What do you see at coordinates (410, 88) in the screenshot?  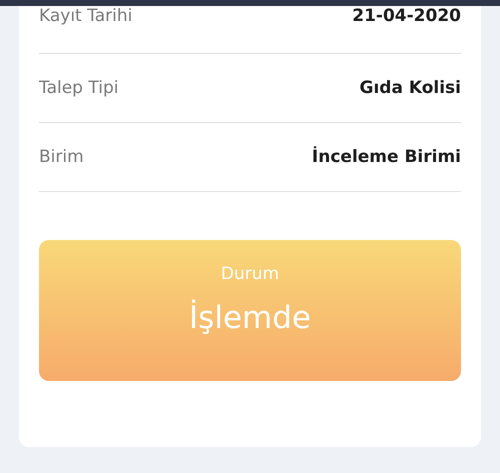 I see `detail-value: Gıda Kolisi` at bounding box center [410, 88].